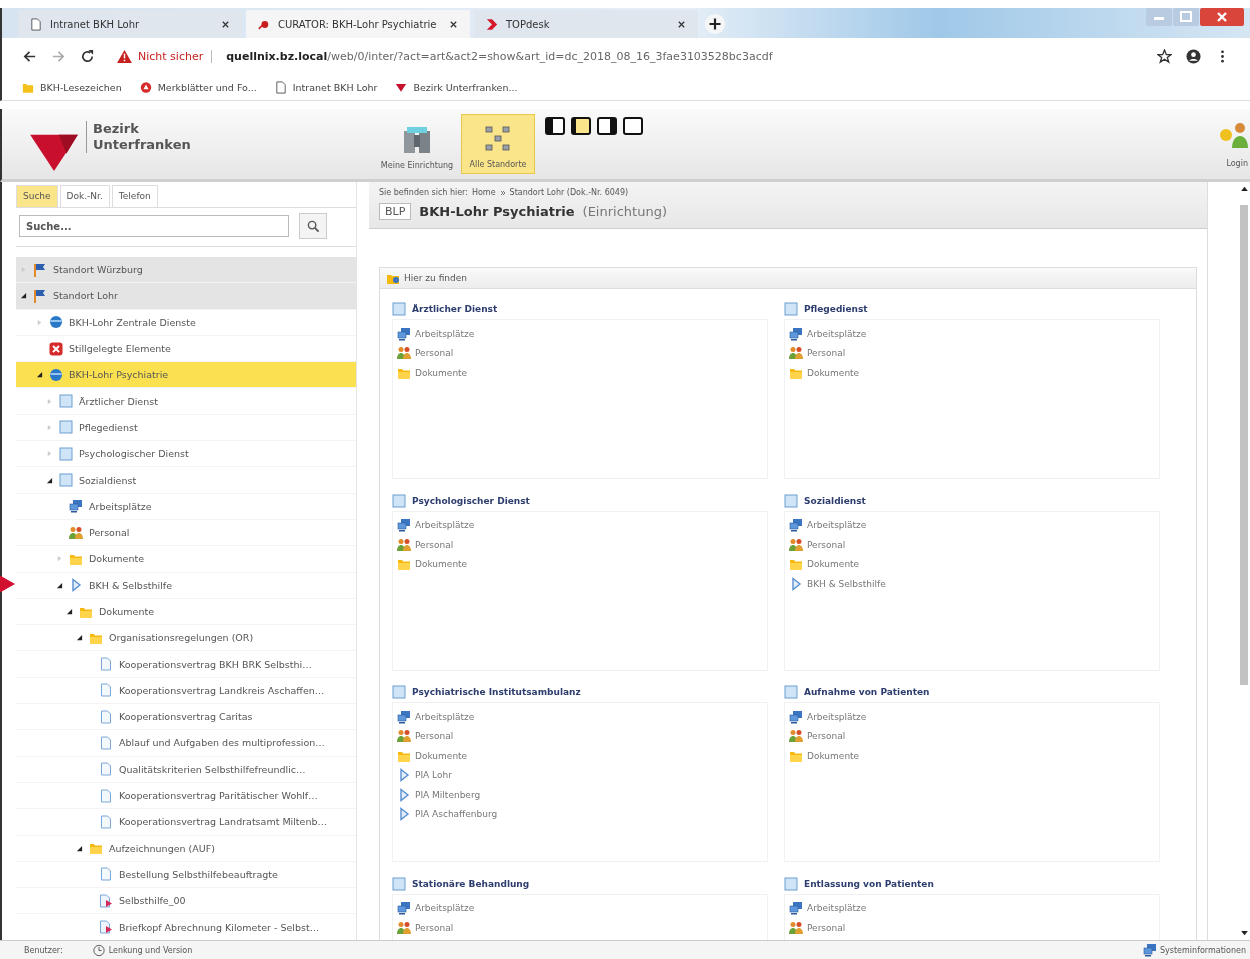 This screenshot has width=1250, height=959. Describe the element at coordinates (498, 144) in the screenshot. I see `view-button: Alle Standorte` at that location.